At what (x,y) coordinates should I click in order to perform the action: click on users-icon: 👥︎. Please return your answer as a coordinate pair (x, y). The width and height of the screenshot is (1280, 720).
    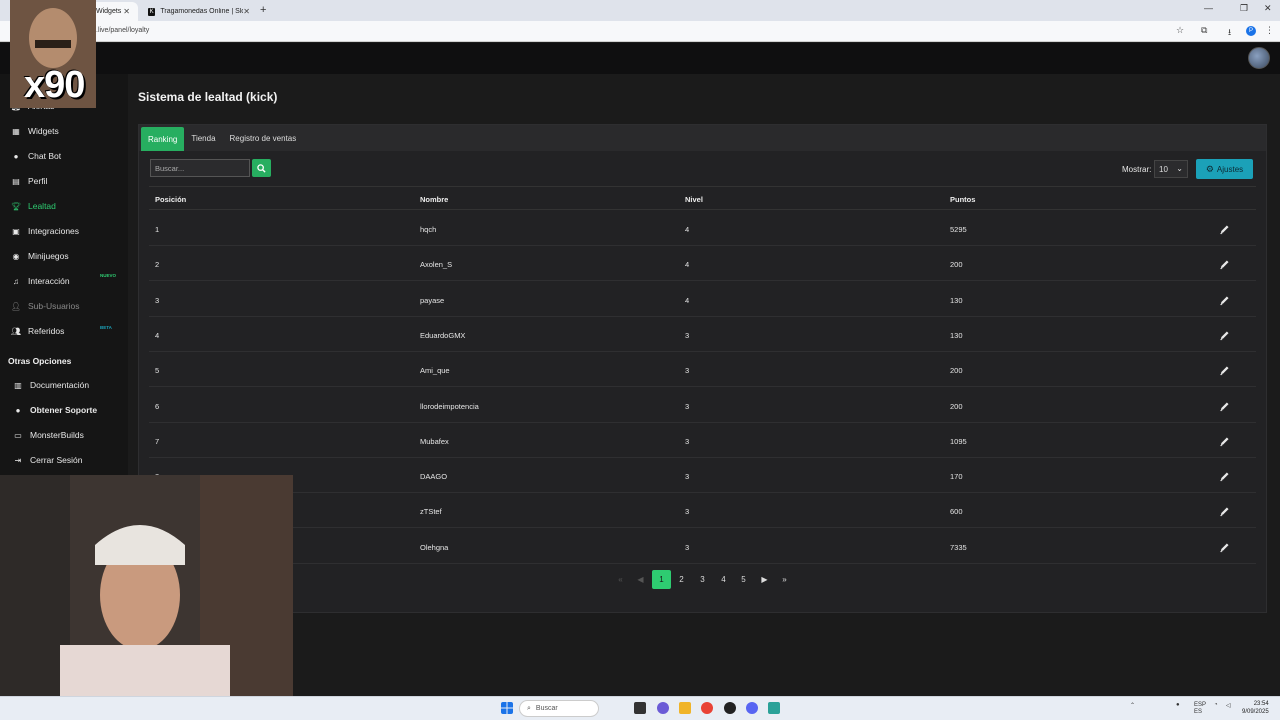
    Looking at the image, I should click on (16, 331).